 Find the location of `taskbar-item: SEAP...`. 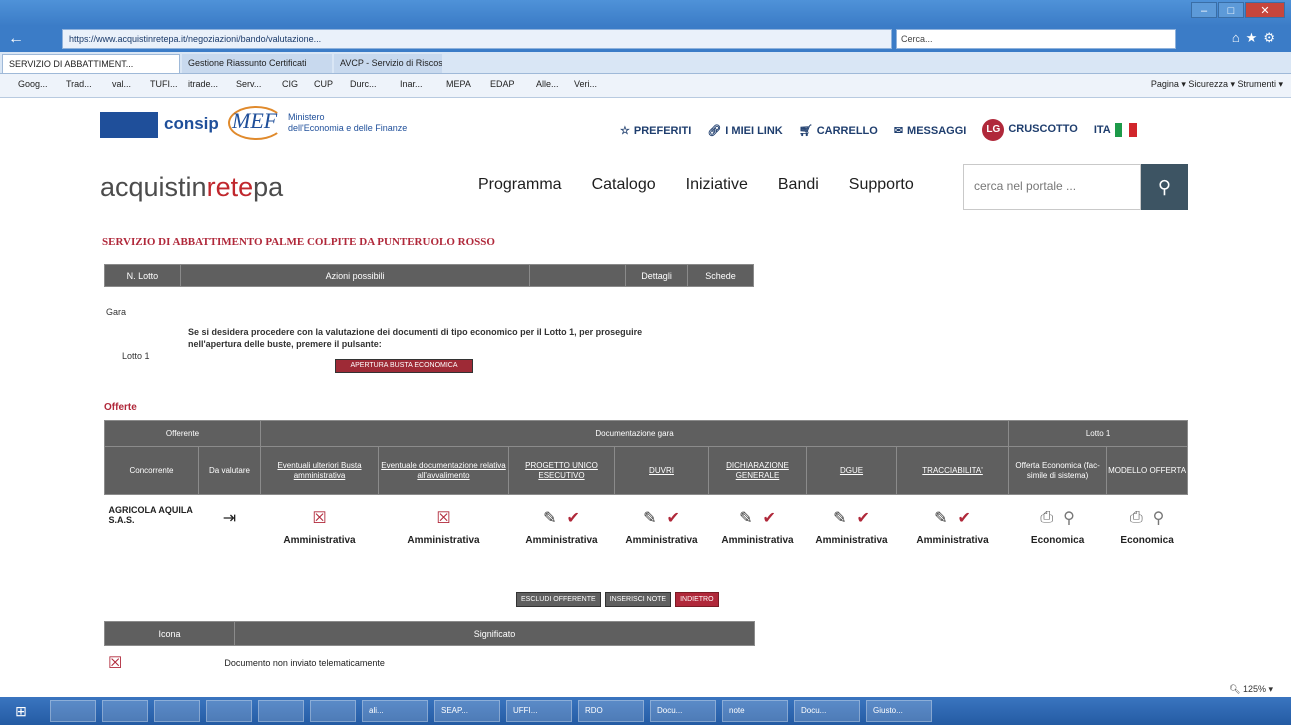

taskbar-item: SEAP... is located at coordinates (467, 711).